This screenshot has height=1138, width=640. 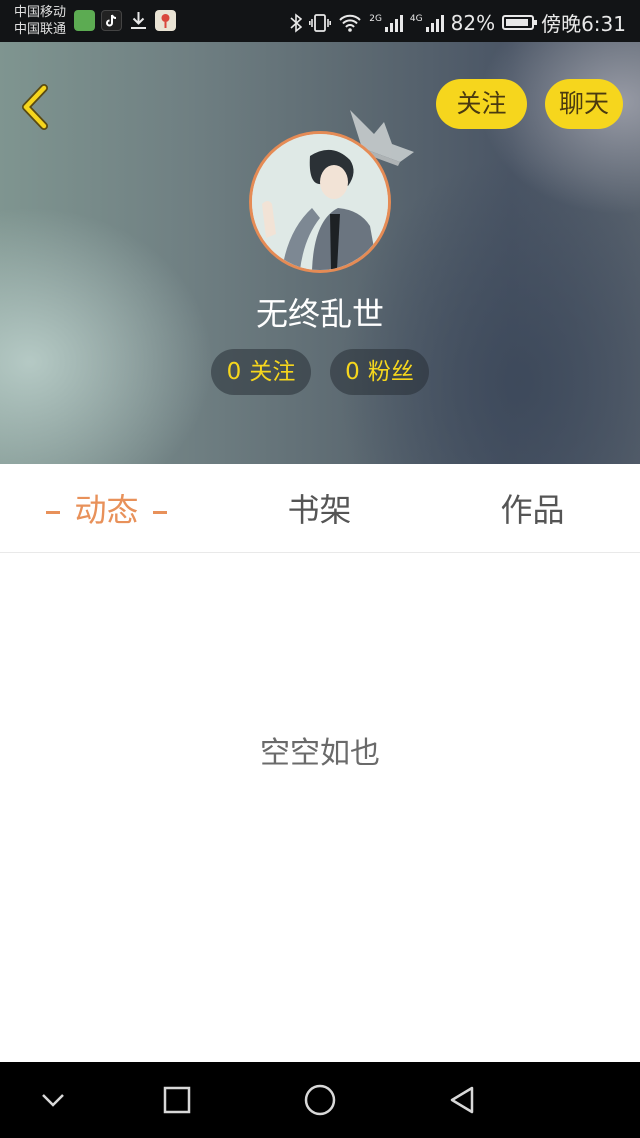 I want to click on nav-down-icon, so click(x=53, y=1100).